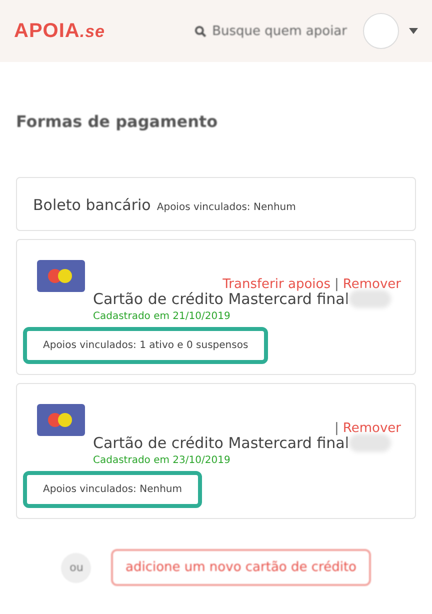 Image resolution: width=432 pixels, height=614 pixels. I want to click on add-card-button: adicione um novo cartão de crédito, so click(241, 567).